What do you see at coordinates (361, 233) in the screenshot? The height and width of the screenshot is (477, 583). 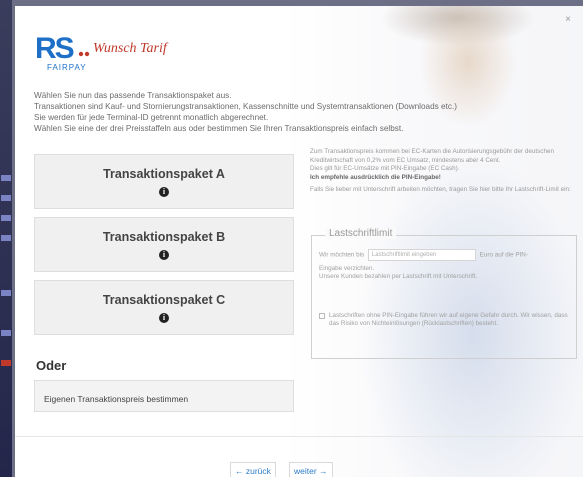 I see `limit-legend: Lastschriftlimit` at bounding box center [361, 233].